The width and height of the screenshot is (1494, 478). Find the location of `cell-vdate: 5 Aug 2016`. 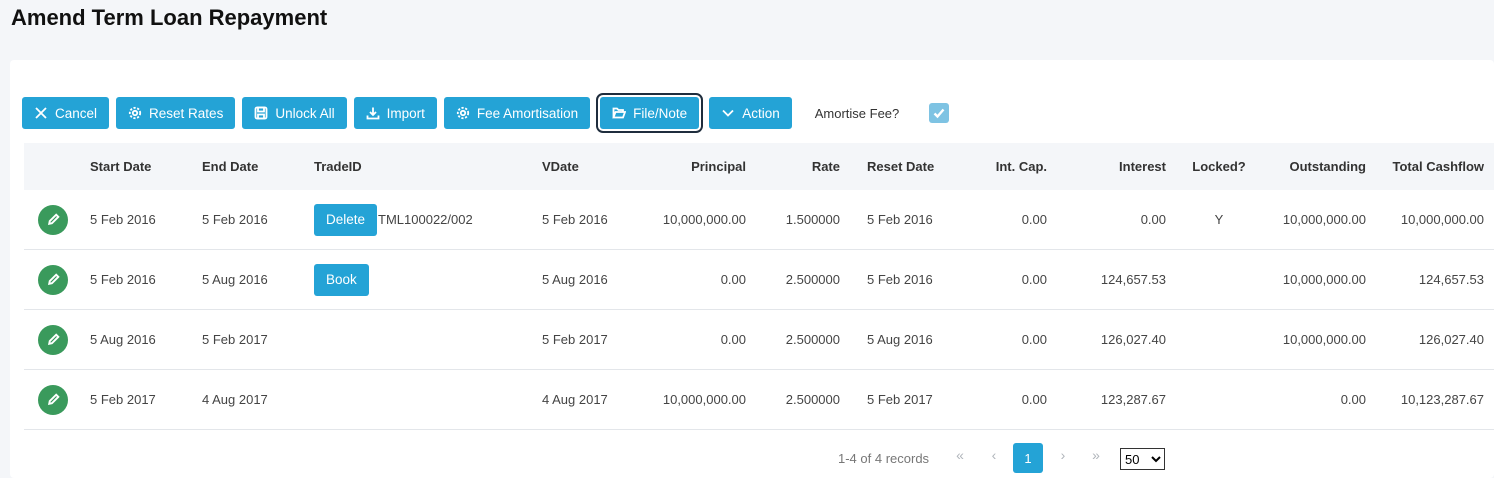

cell-vdate: 5 Aug 2016 is located at coordinates (575, 279).